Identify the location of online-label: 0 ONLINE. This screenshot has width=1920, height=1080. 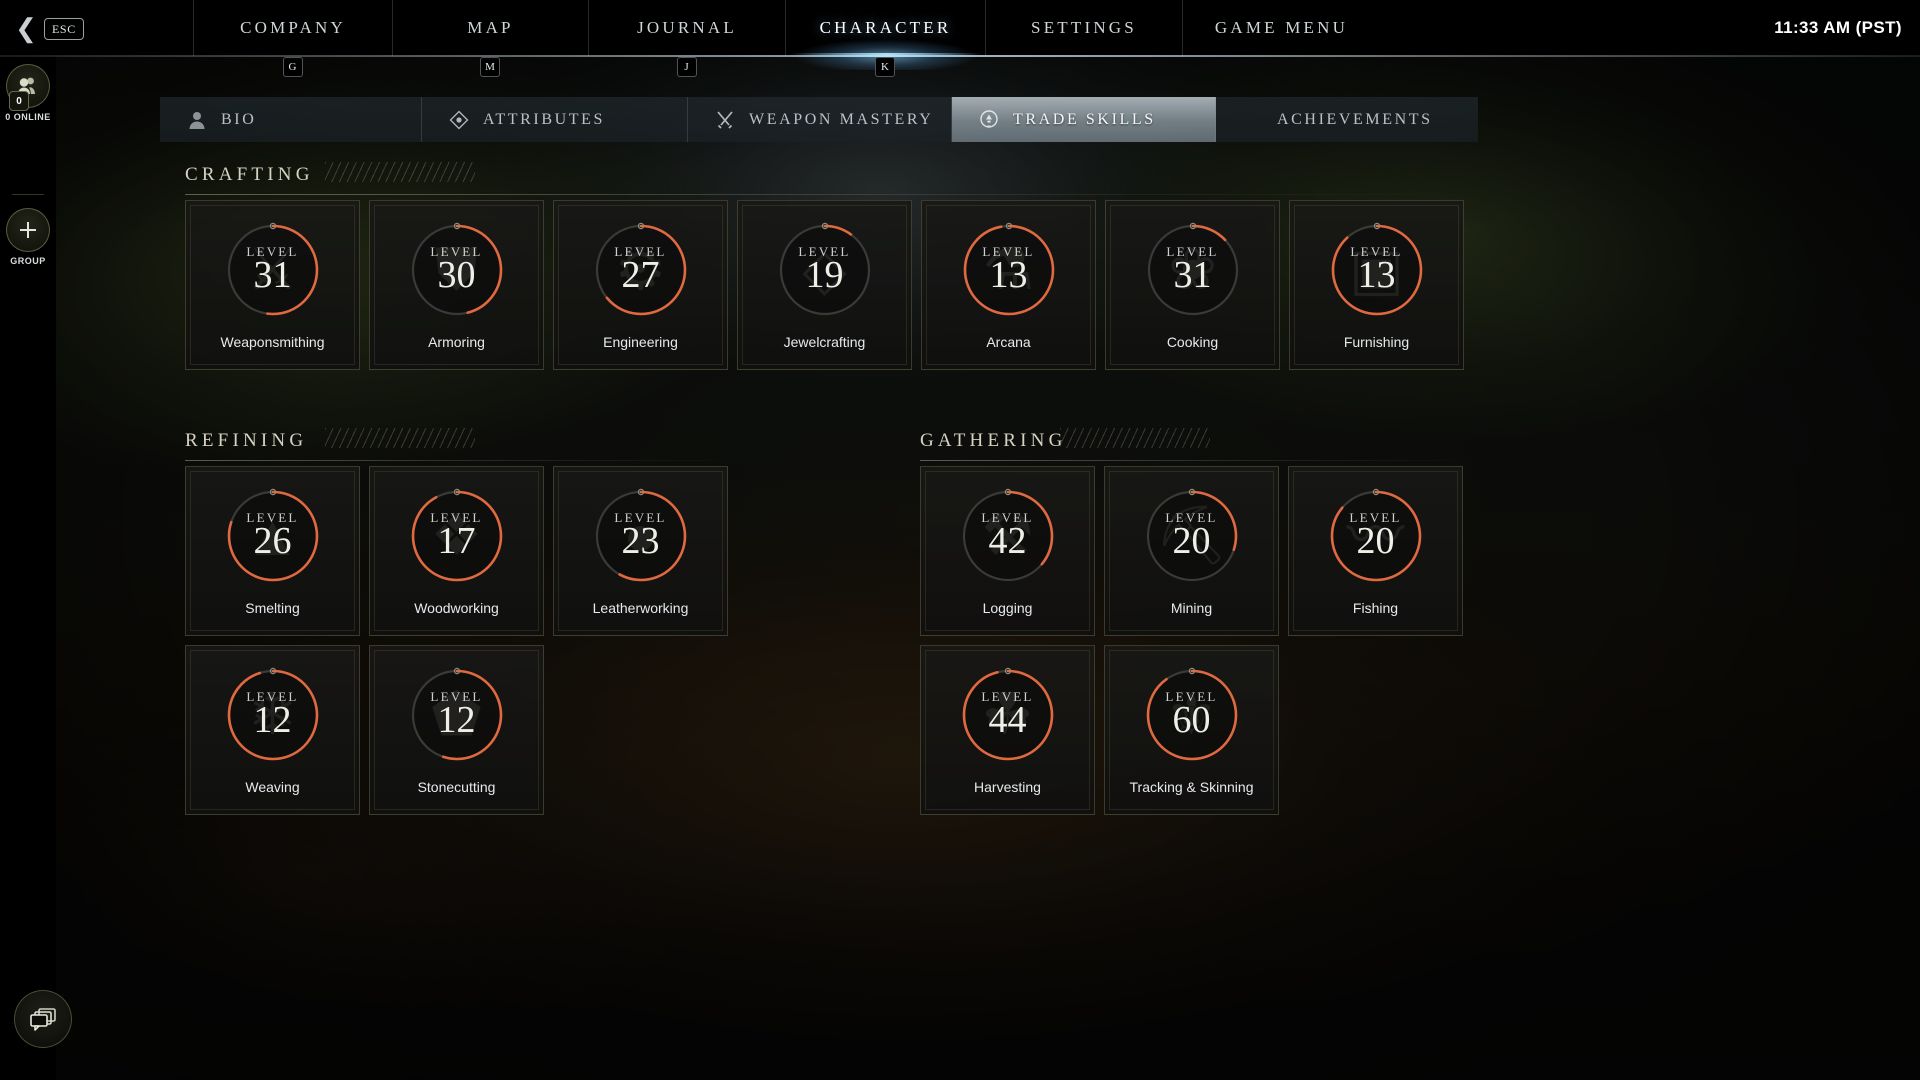
(28, 117).